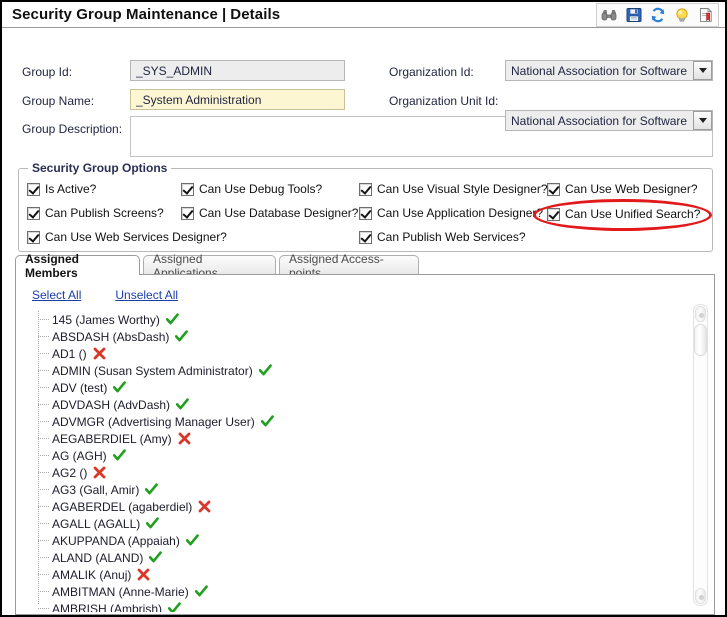 The width and height of the screenshot is (727, 617). I want to click on checkbox-label: Can Use Web Services Designer?, so click(136, 237).